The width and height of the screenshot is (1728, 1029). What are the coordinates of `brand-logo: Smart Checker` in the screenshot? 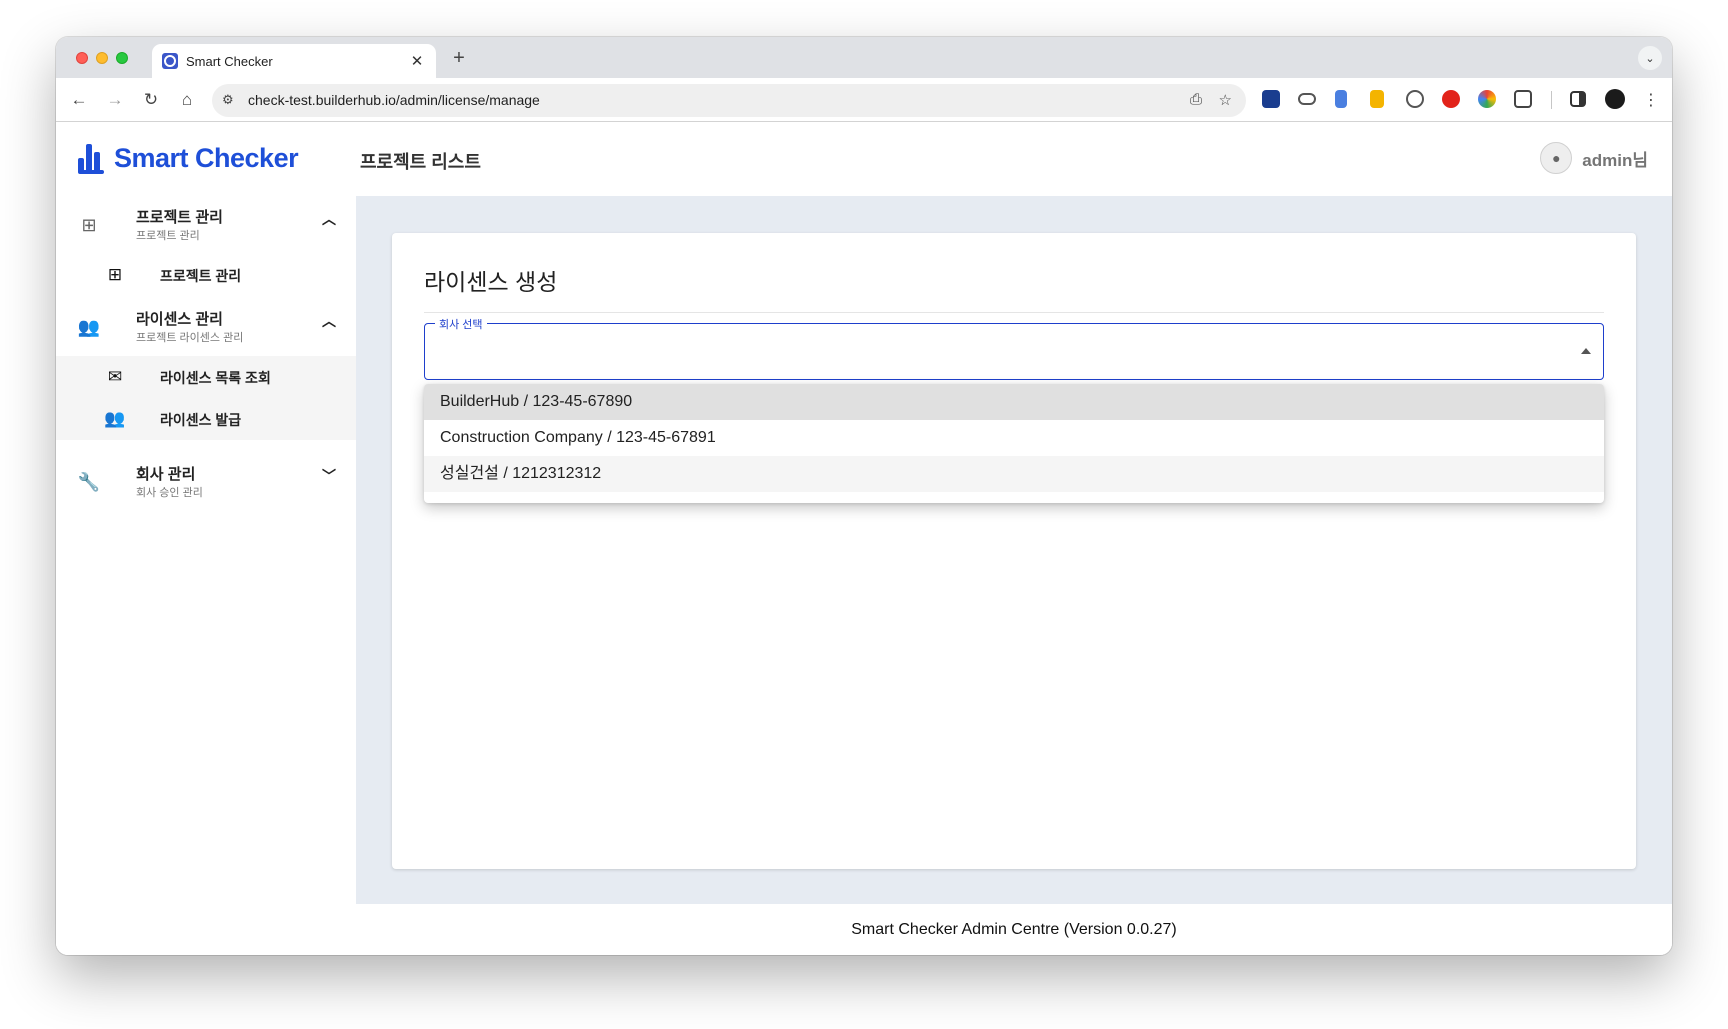 It's located at (188, 158).